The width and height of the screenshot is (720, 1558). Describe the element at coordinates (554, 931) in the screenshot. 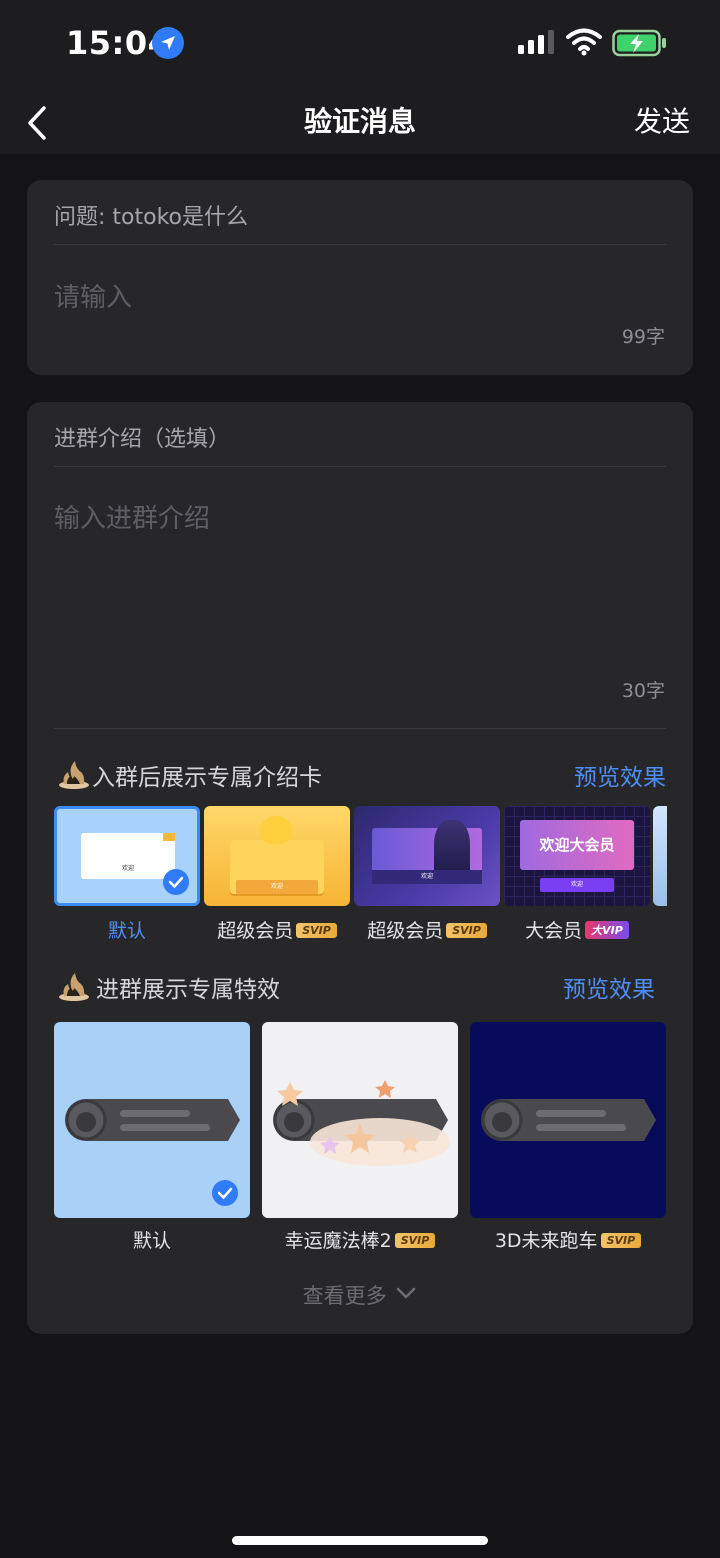

I see `label-text: 大会员` at that location.